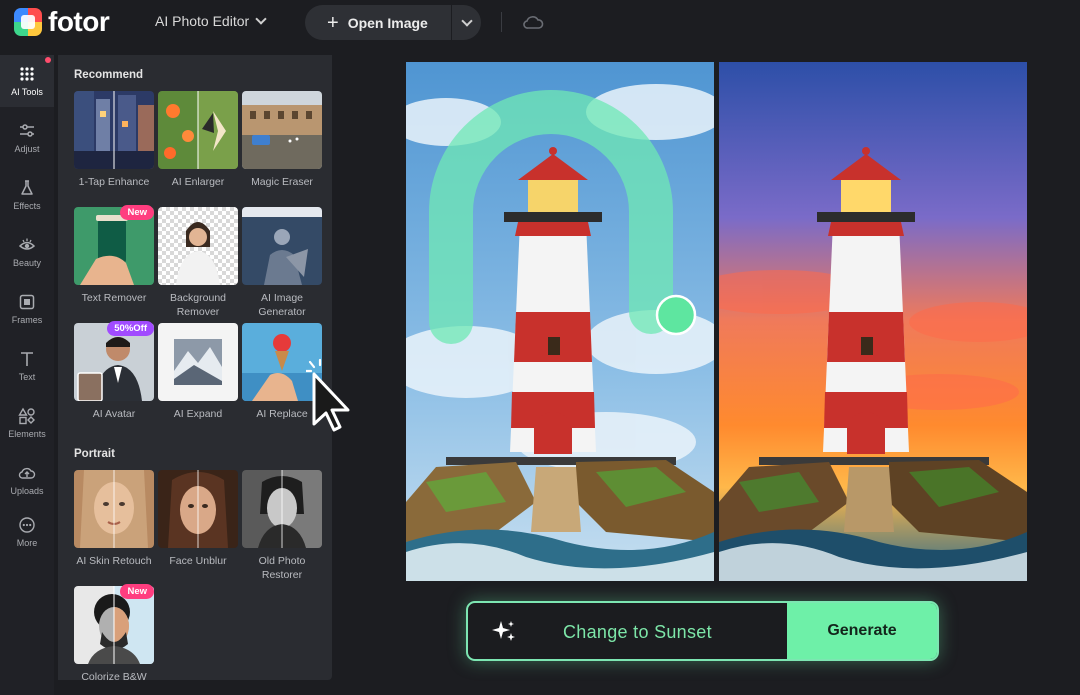  What do you see at coordinates (27, 131) in the screenshot?
I see `sliders-icon` at bounding box center [27, 131].